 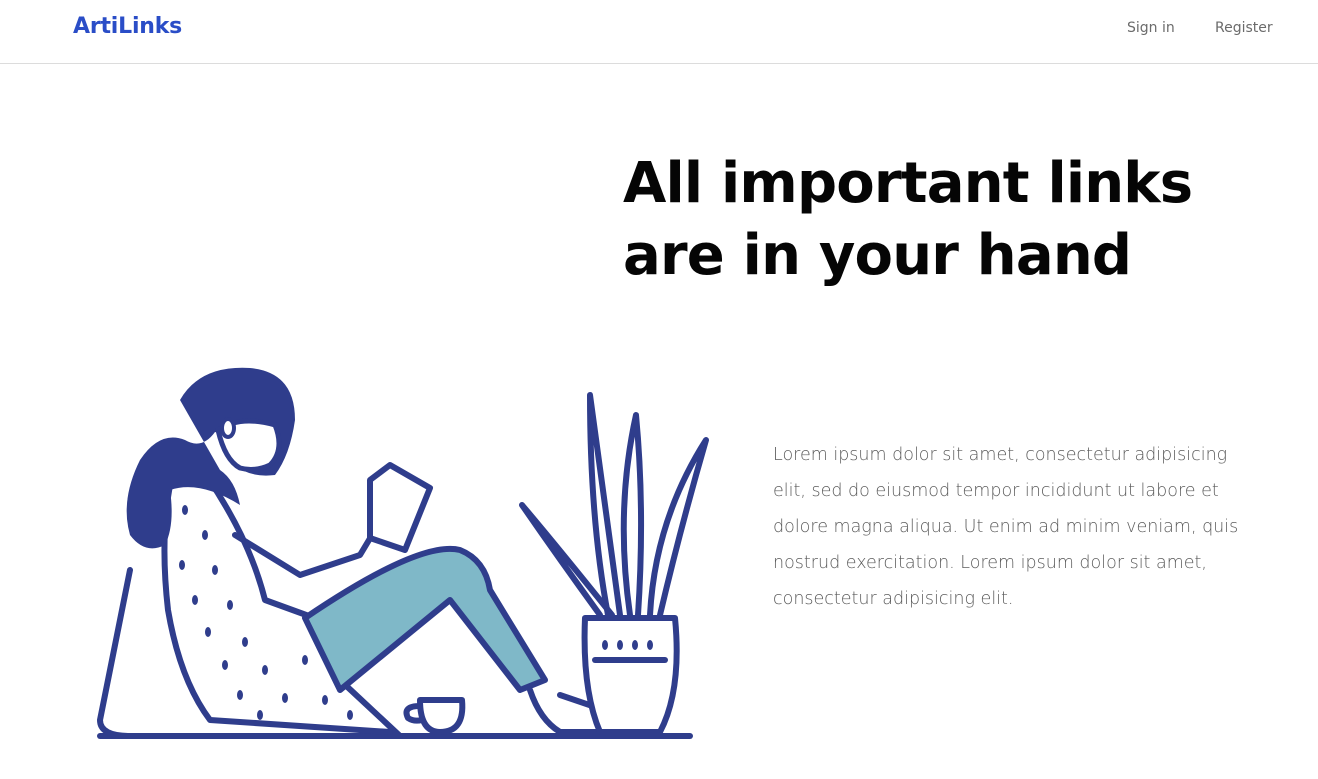 What do you see at coordinates (1151, 28) in the screenshot?
I see `sign-in-link: Sign in` at bounding box center [1151, 28].